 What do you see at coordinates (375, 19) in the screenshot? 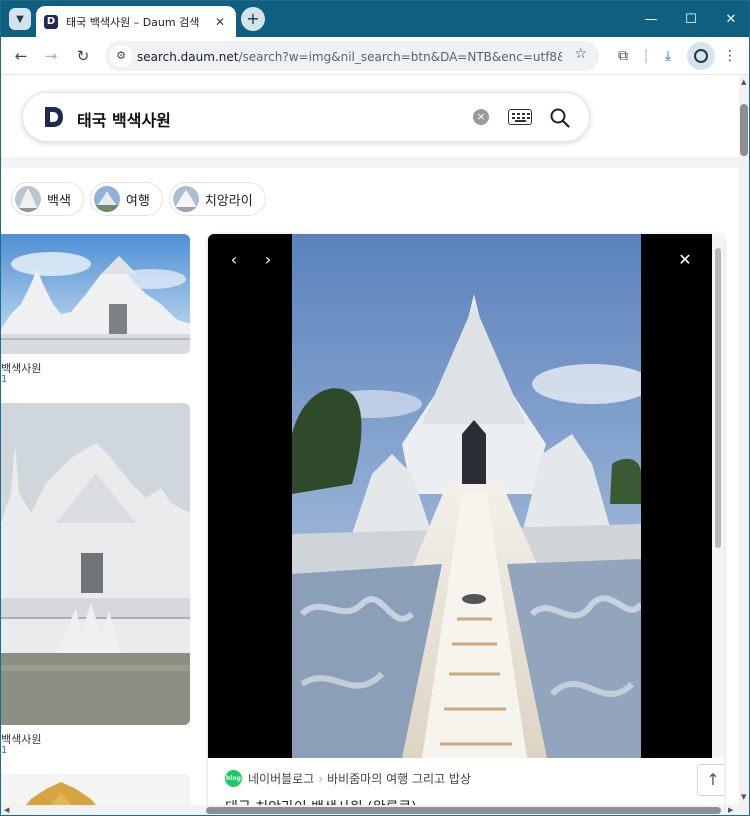
I see `tab-strip: ▼ D 태국 백색사원 – Daum 검색 ✕ + — ☐ ✕` at bounding box center [375, 19].